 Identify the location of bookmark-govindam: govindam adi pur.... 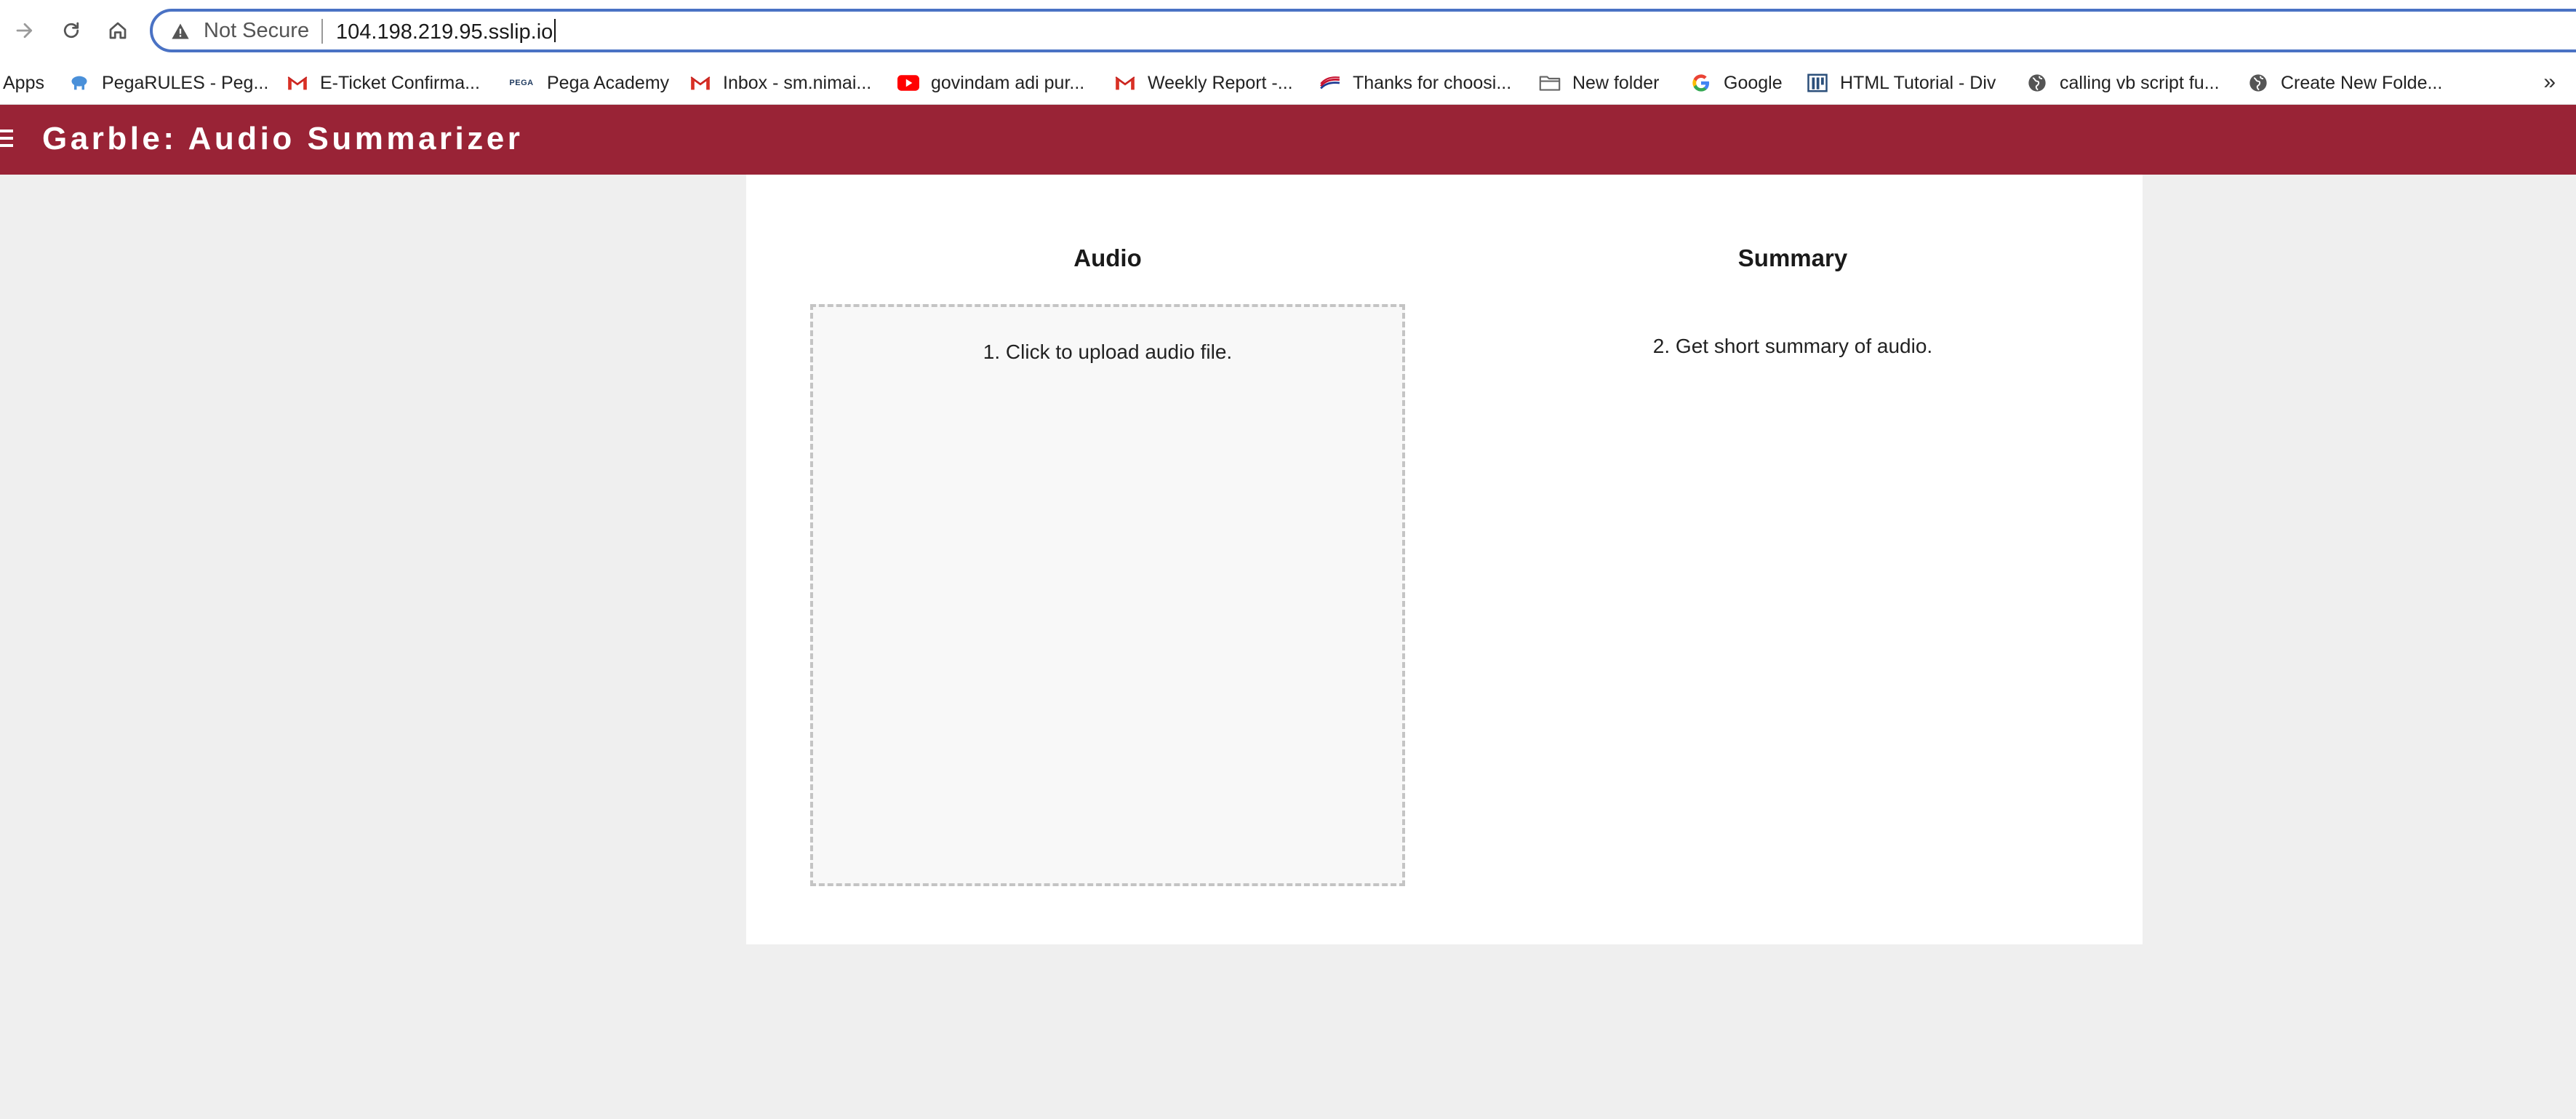
(990, 83).